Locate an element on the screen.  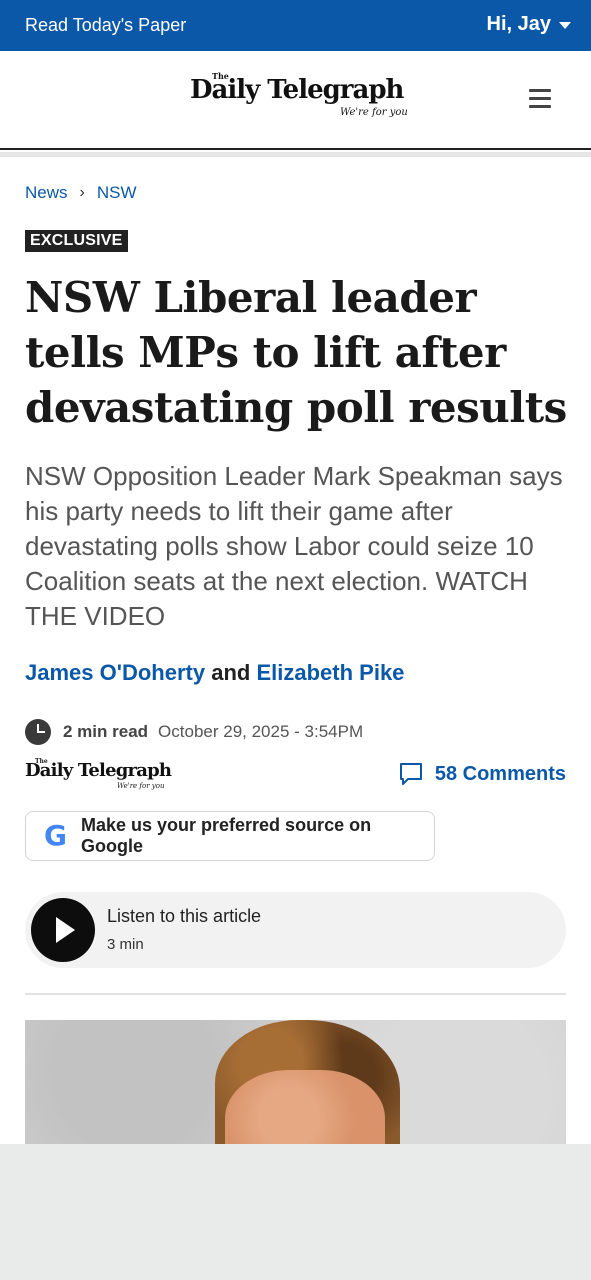
author-link: James O'Doherty is located at coordinates (115, 672).